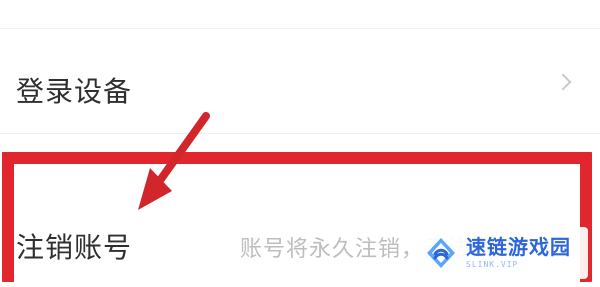 Image resolution: width=600 pixels, height=287 pixels. Describe the element at coordinates (441, 253) in the screenshot. I see `diamond-link-icon` at that location.